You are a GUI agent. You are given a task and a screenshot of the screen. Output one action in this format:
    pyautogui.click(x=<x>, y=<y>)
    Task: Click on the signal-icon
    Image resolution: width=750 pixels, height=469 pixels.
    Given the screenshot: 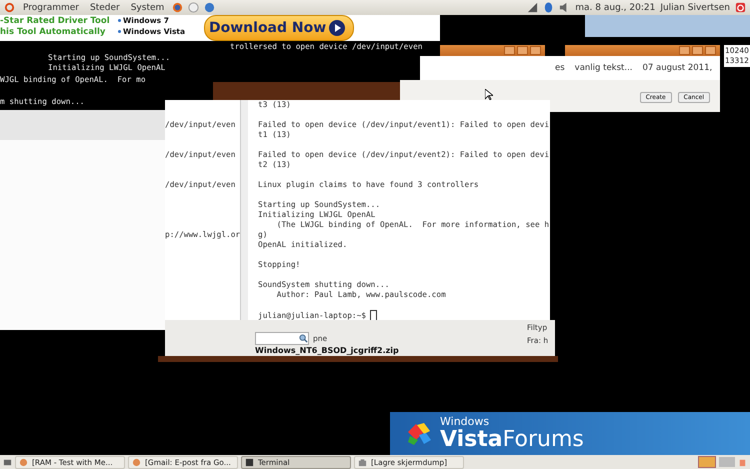 What is the action you would take?
    pyautogui.click(x=532, y=7)
    